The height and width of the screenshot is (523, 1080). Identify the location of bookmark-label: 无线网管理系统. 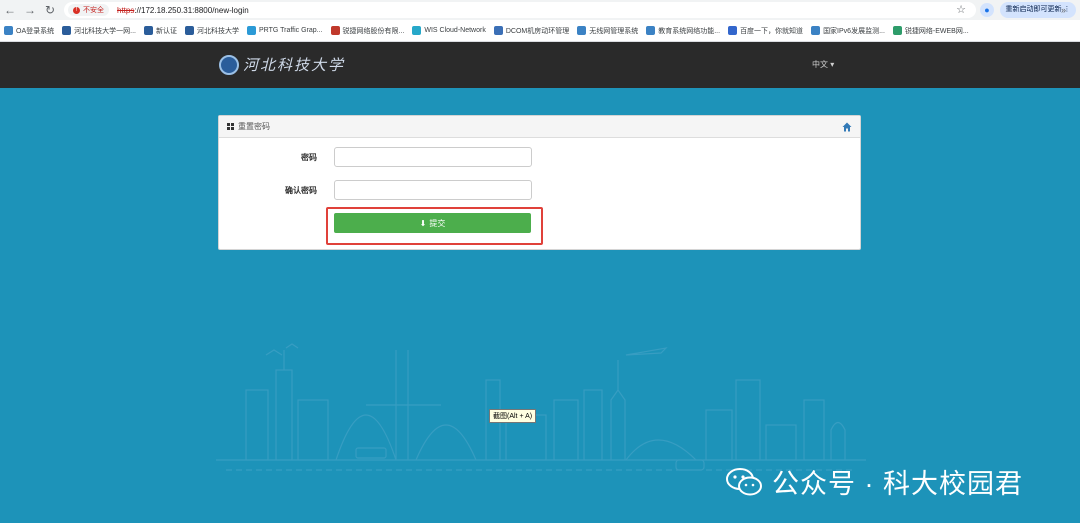
(614, 31).